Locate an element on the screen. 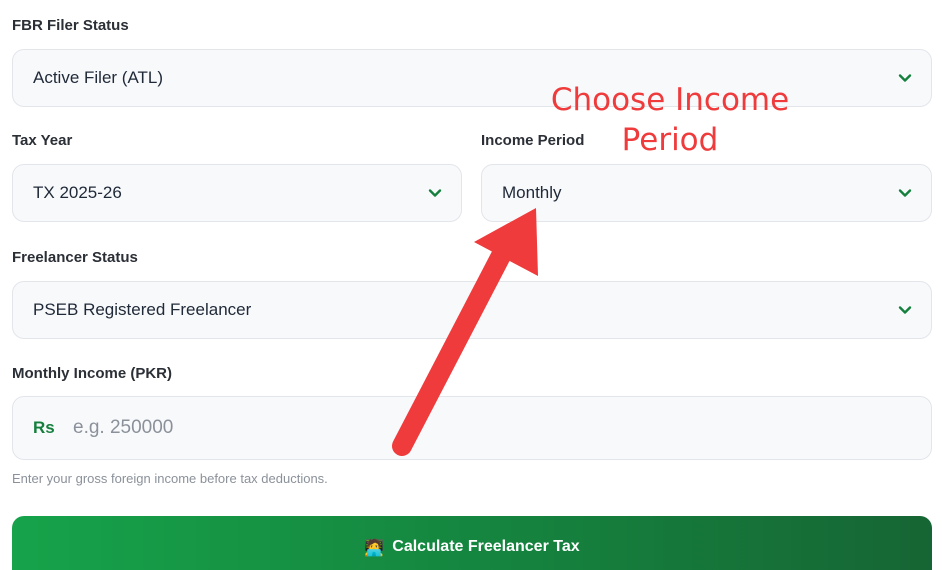 Image resolution: width=942 pixels, height=570 pixels. monthly-income-input is located at coordinates (502, 428).